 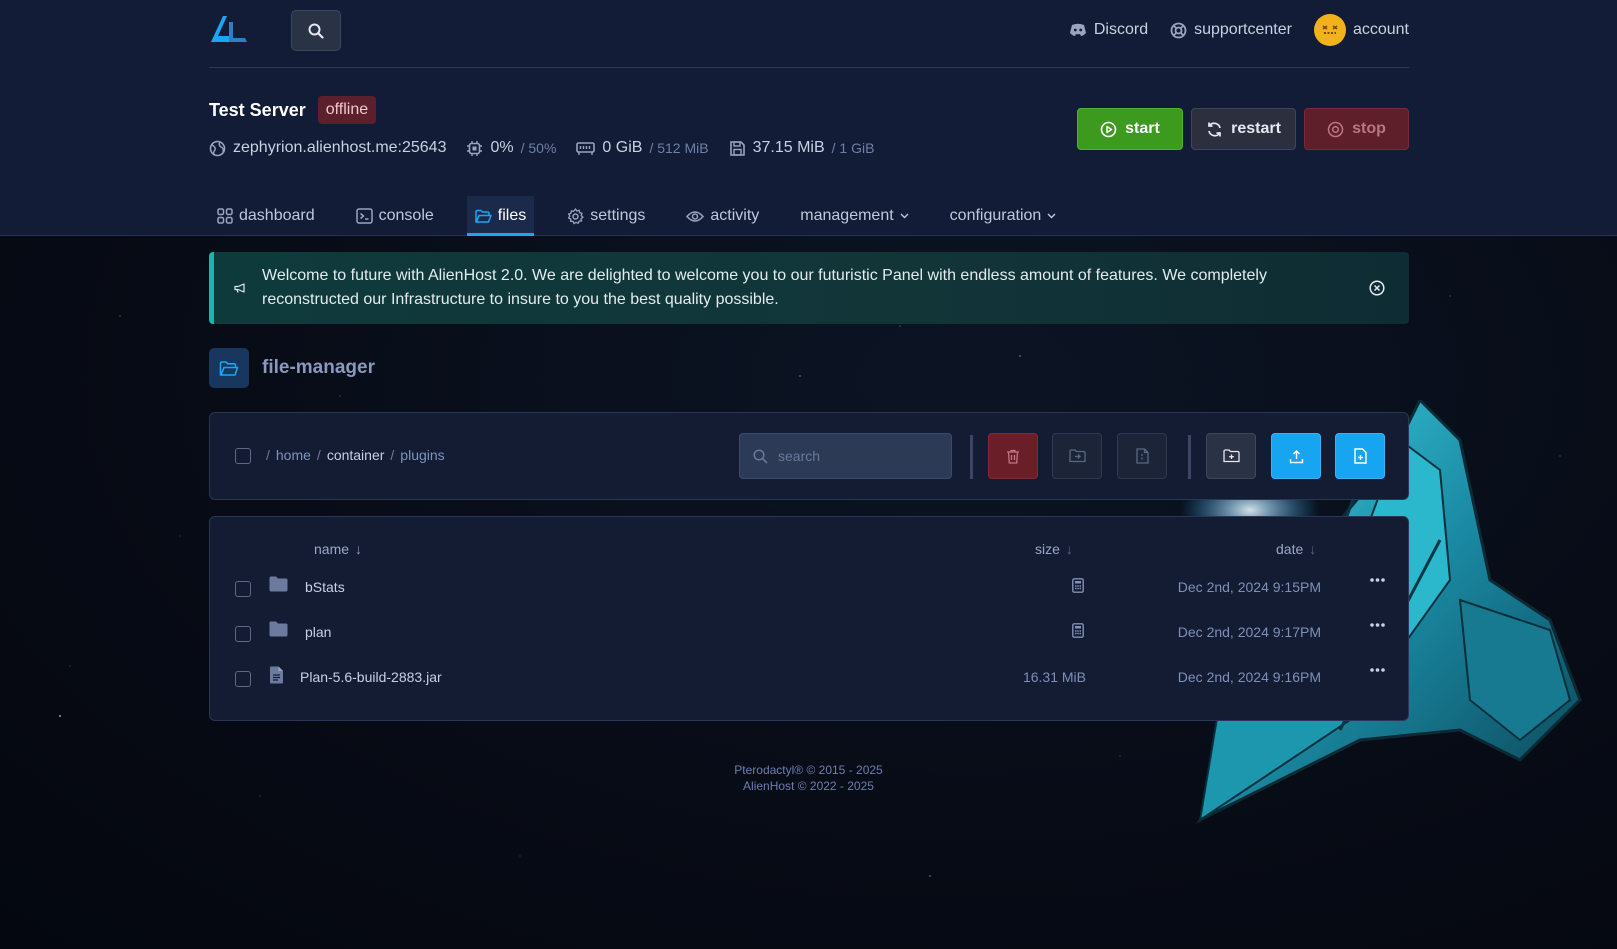 I want to click on restart-button: restart, so click(x=1243, y=129).